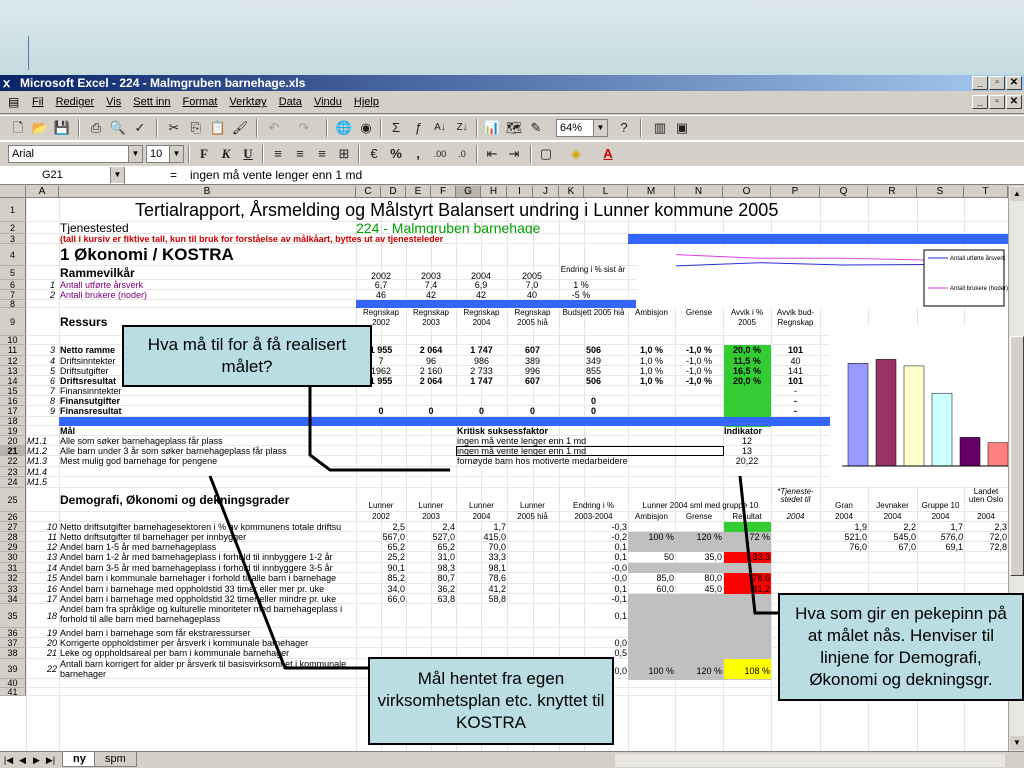 This screenshot has width=1024, height=768. I want to click on ksf-text: fornøyde barn hos motiverte medarbeidere, so click(589, 461).